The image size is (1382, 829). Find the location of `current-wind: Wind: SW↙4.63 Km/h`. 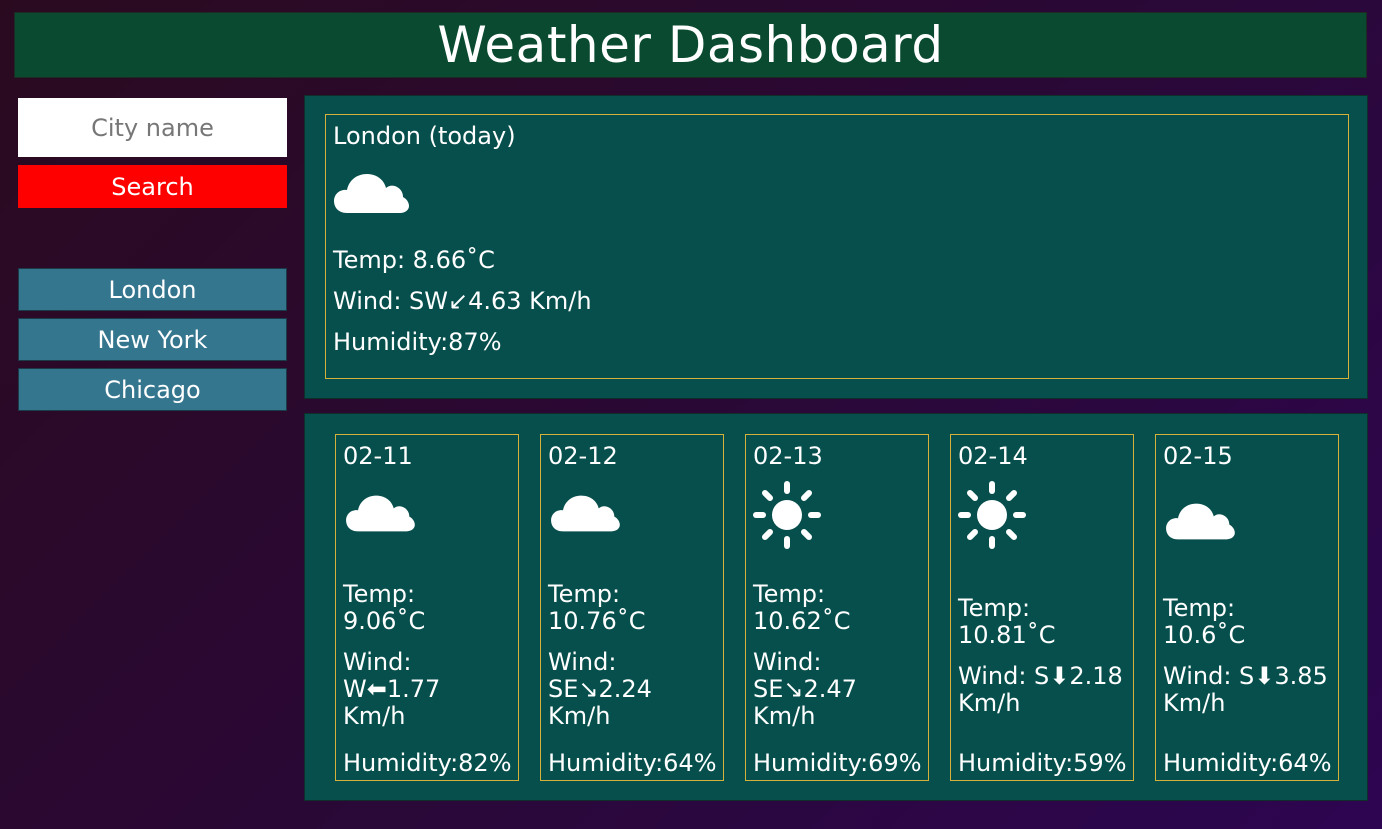

current-wind: Wind: SW↙4.63 Km/h is located at coordinates (462, 301).